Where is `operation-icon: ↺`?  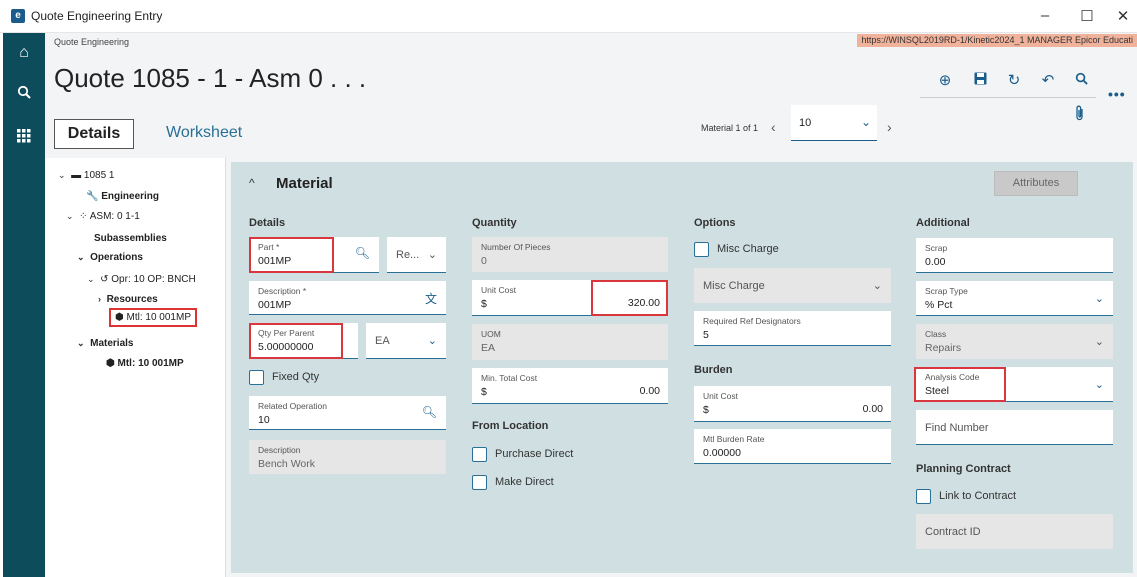
operation-icon: ↺ is located at coordinates (104, 279).